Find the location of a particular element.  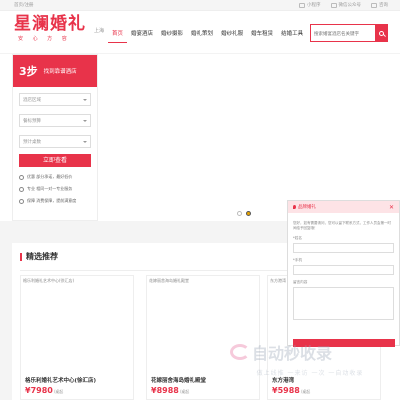

venue-name: 东方港湾 is located at coordinates (283, 380).